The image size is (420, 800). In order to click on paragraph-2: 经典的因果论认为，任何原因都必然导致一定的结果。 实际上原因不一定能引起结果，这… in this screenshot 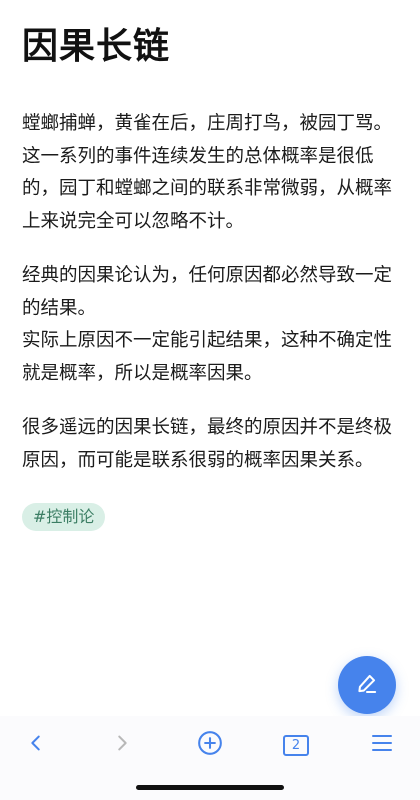, I will do `click(207, 324)`.